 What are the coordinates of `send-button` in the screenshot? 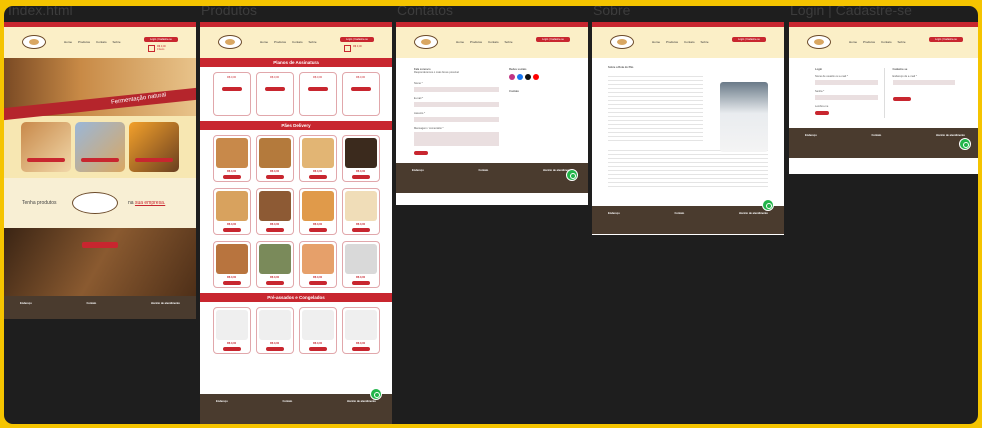 It's located at (421, 153).